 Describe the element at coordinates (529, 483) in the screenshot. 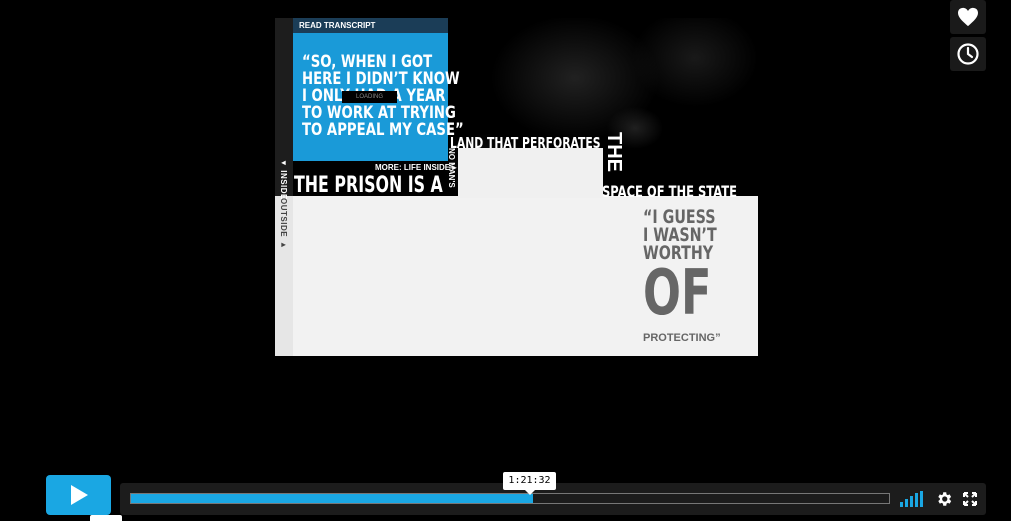

I see `time-tooltip: 1:21:32` at that location.